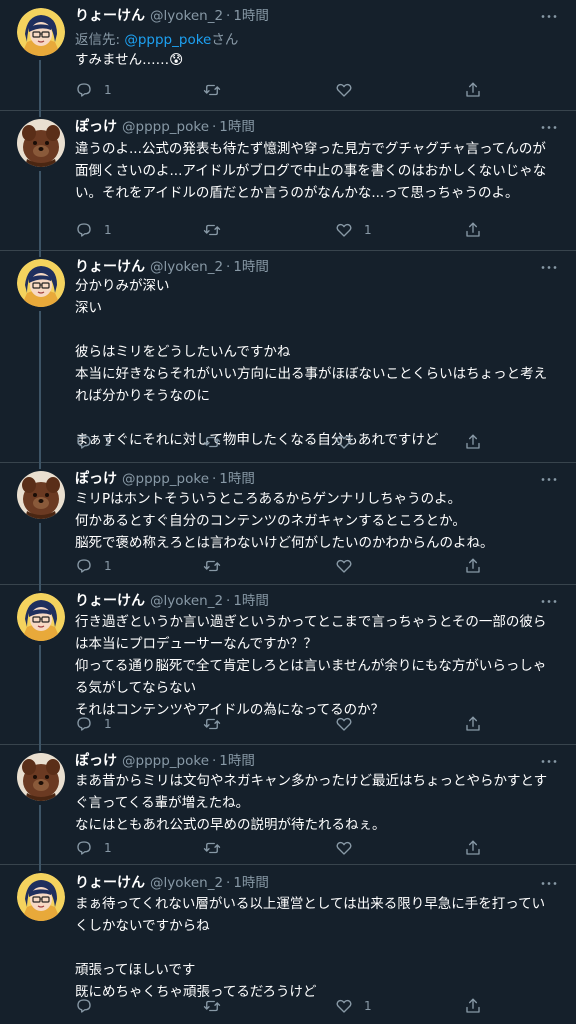 The height and width of the screenshot is (1024, 576). Describe the element at coordinates (89, 1006) in the screenshot. I see `reply-button` at that location.